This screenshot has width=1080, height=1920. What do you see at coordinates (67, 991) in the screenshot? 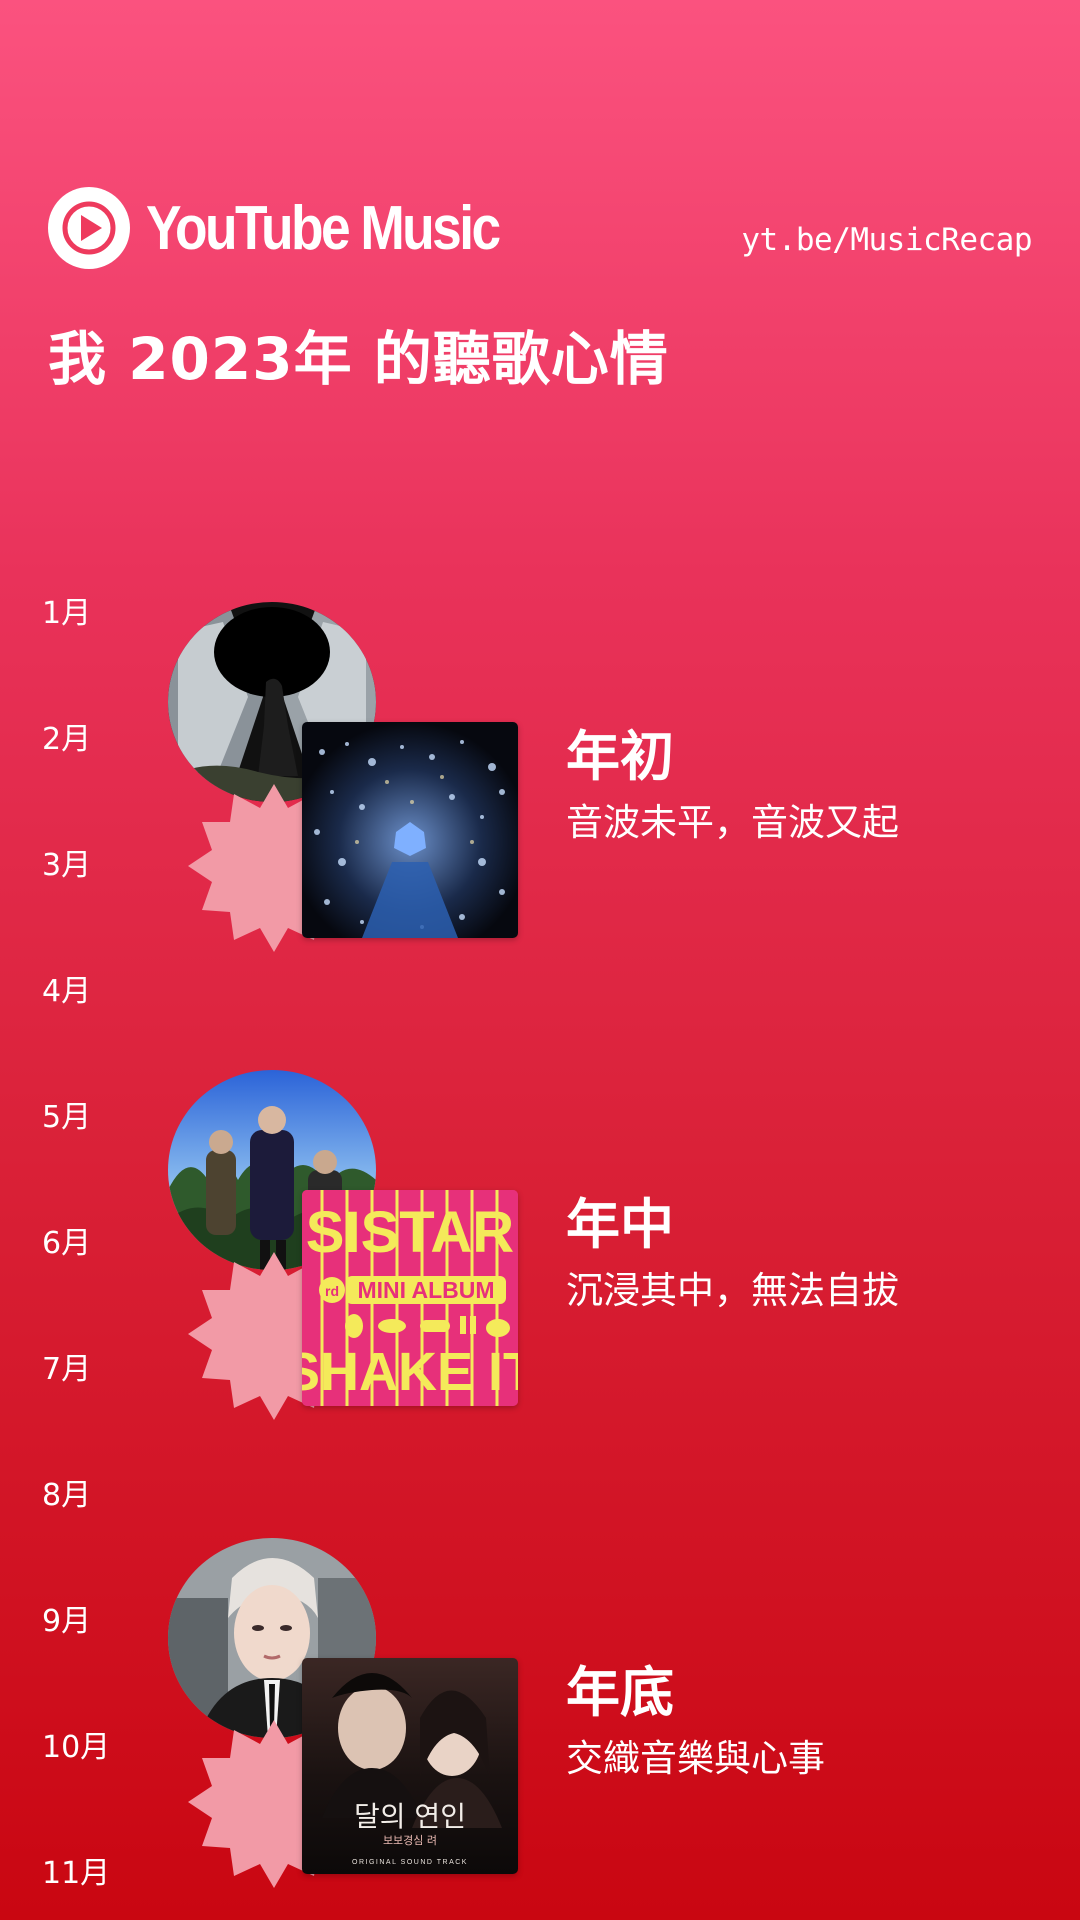
I see `month-label: 4月` at bounding box center [67, 991].